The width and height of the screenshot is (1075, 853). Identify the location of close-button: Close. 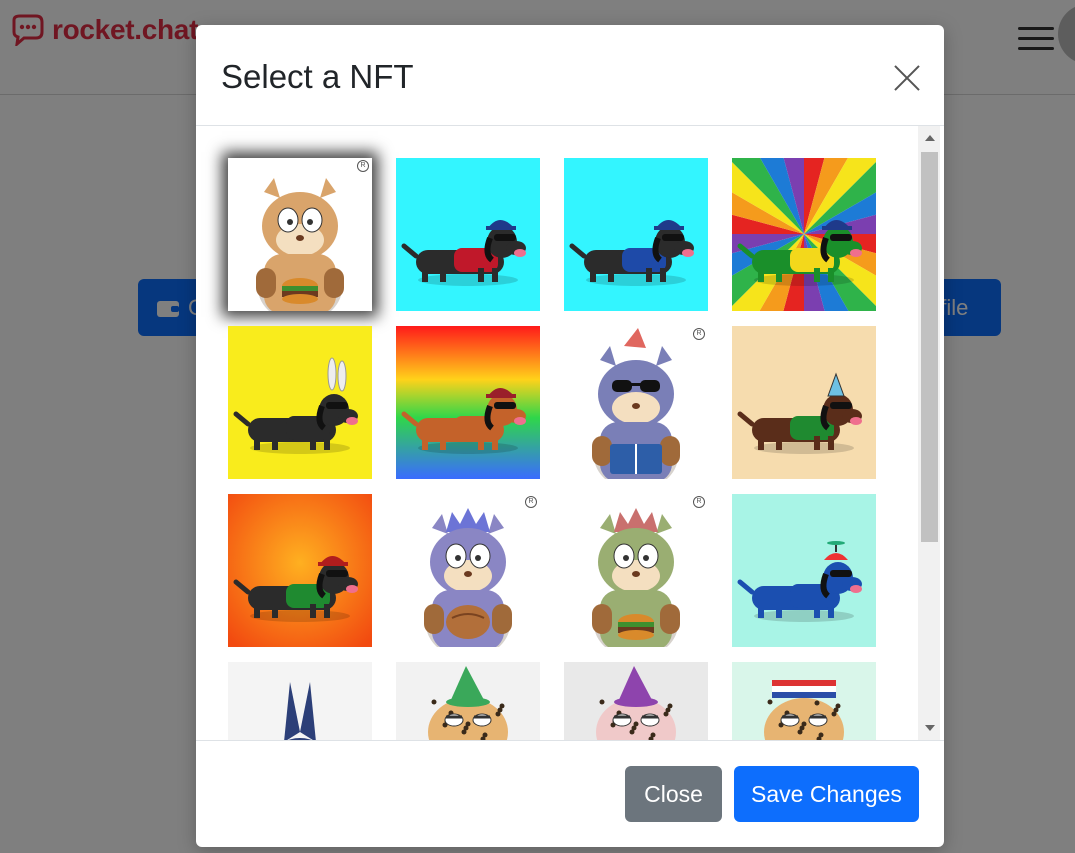
(673, 794).